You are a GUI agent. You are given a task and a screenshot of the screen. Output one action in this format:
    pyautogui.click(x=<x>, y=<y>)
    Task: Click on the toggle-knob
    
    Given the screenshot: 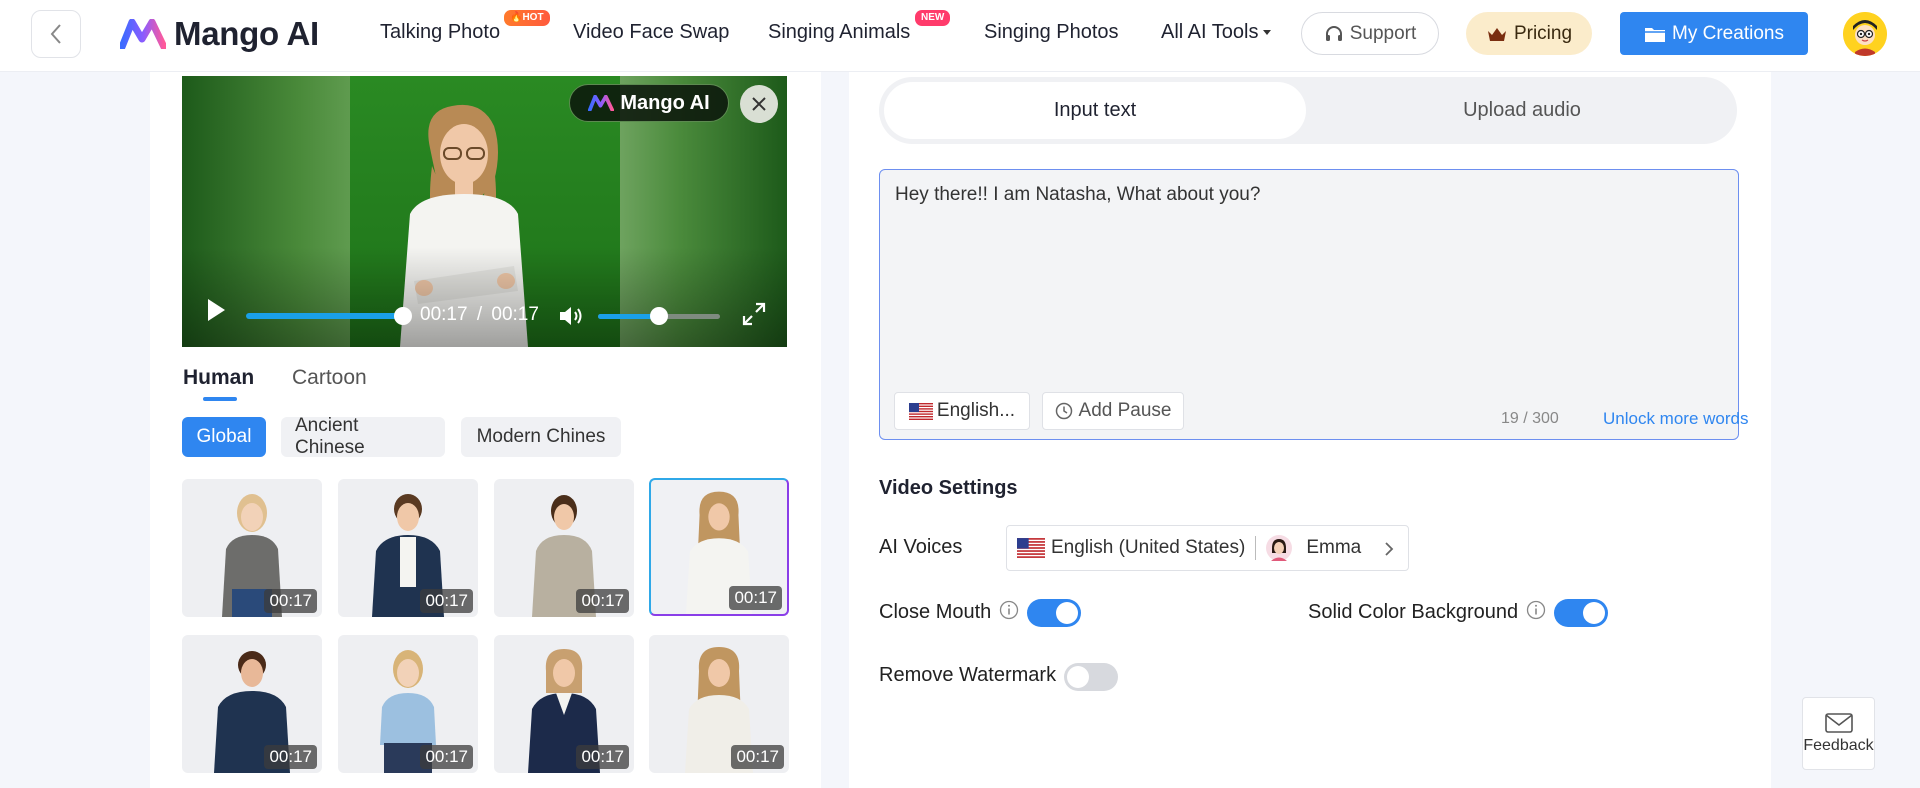 What is the action you would take?
    pyautogui.click(x=1078, y=677)
    